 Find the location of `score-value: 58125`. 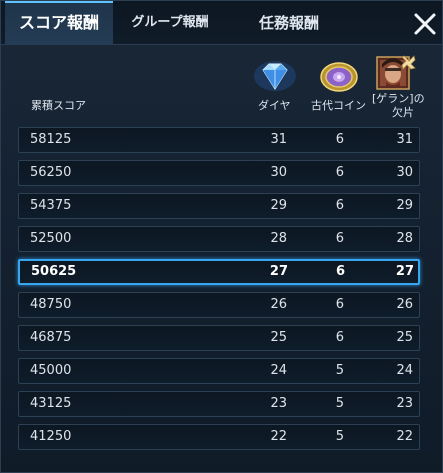

score-value: 58125 is located at coordinates (51, 139).